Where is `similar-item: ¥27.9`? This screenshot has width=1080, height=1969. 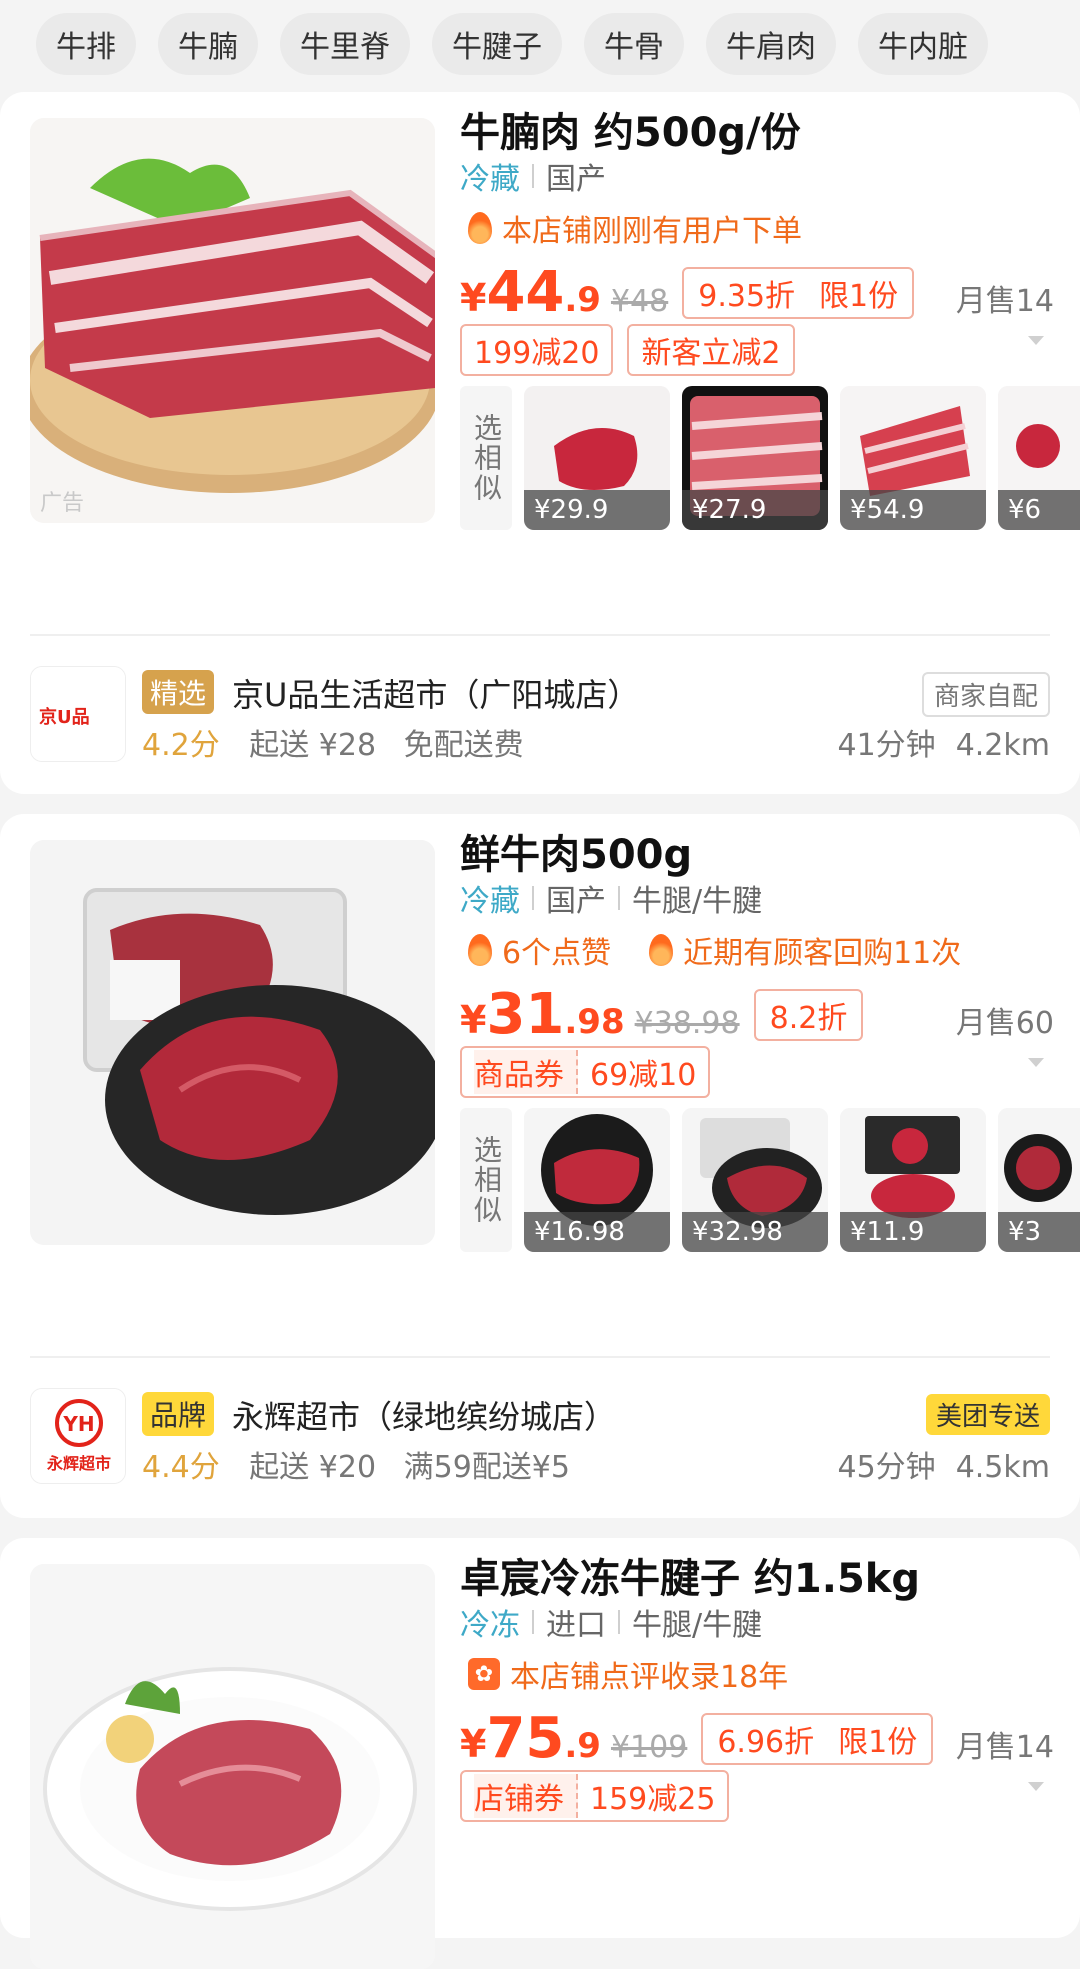 similar-item: ¥27.9 is located at coordinates (755, 458).